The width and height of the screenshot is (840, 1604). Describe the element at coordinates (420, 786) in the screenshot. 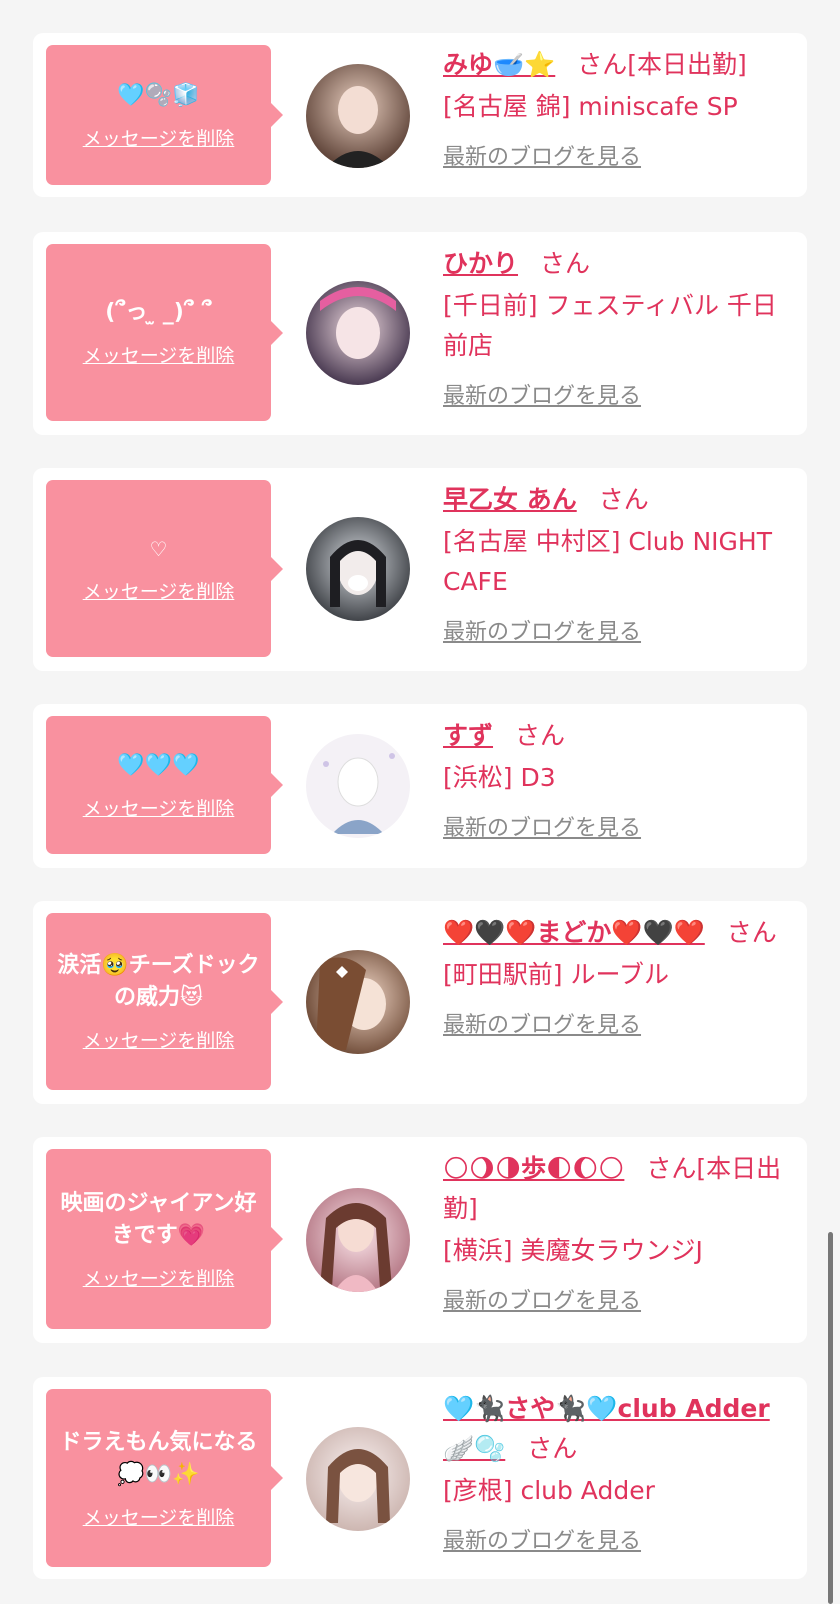

I see `list-item: 🩵🩵🩵 メッセージを削除 すず さん [浜松] D3 最新のブログを見る` at that location.